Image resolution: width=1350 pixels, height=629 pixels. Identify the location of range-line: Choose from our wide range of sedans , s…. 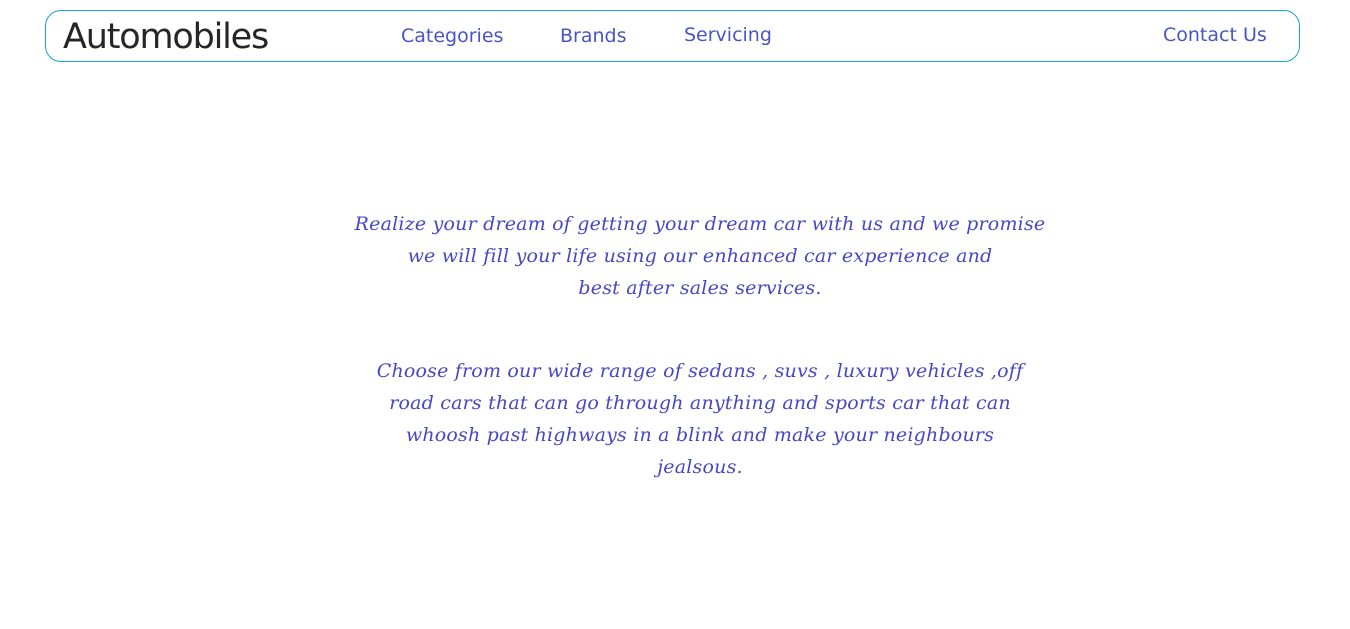
(700, 371).